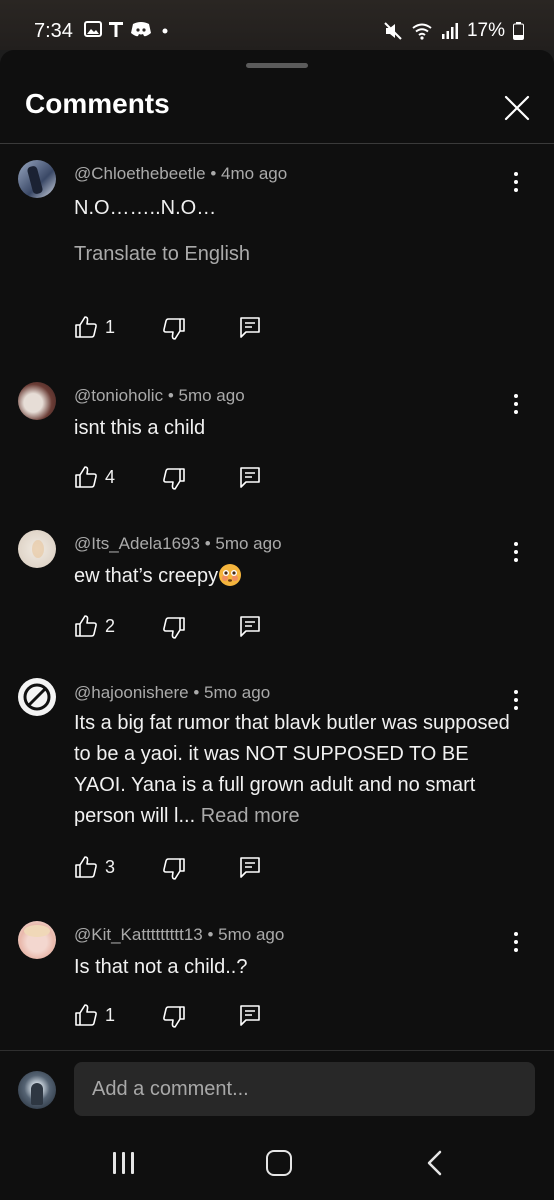 This screenshot has height=1200, width=554. Describe the element at coordinates (161, 967) in the screenshot. I see `comment-text: Is that not a child..?` at that location.